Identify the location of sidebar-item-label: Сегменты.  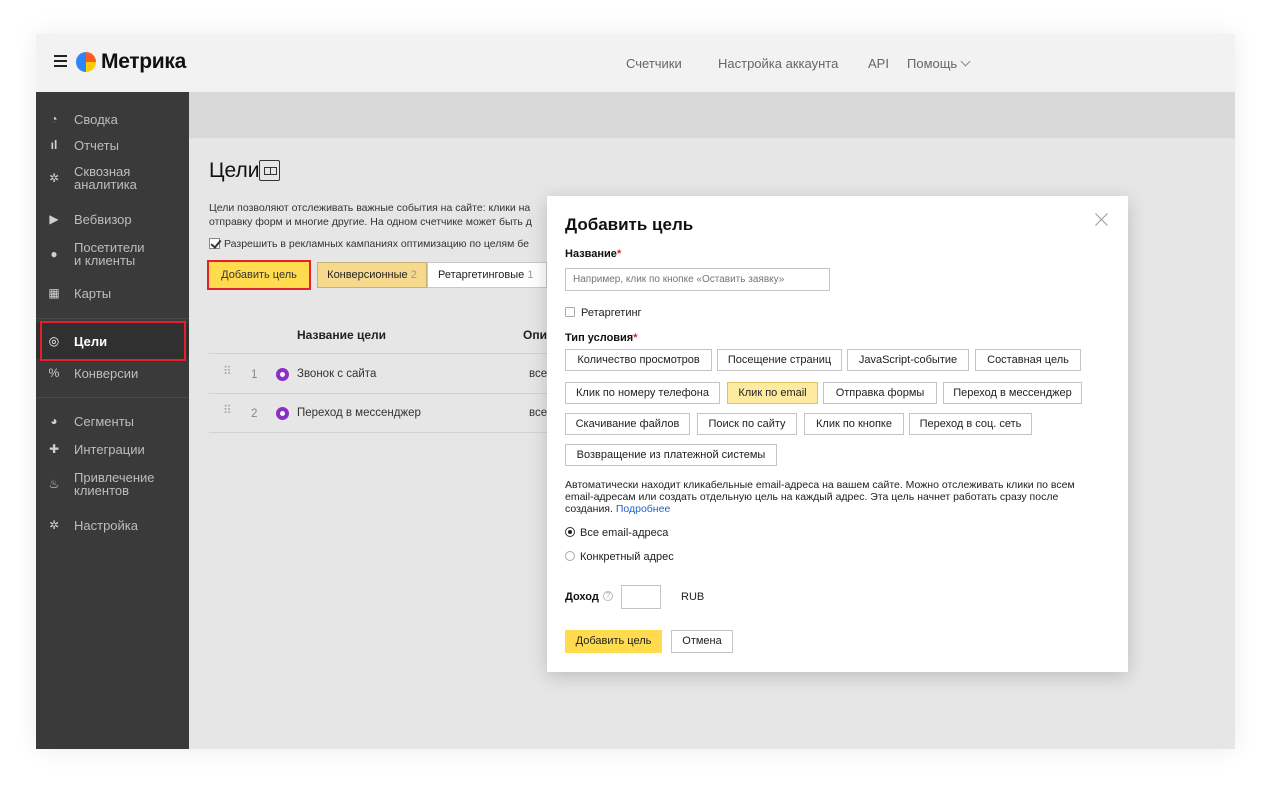
(104, 421).